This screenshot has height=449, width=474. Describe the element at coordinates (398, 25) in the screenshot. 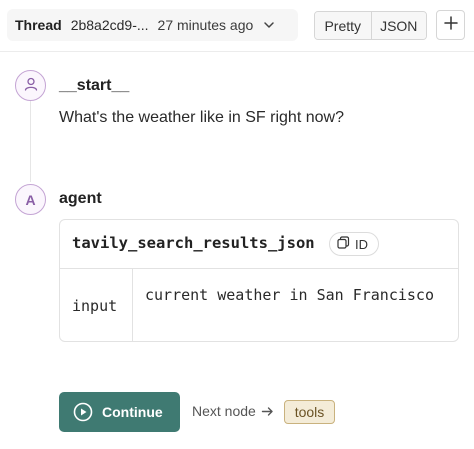

I see `view-json-button: JSON` at that location.